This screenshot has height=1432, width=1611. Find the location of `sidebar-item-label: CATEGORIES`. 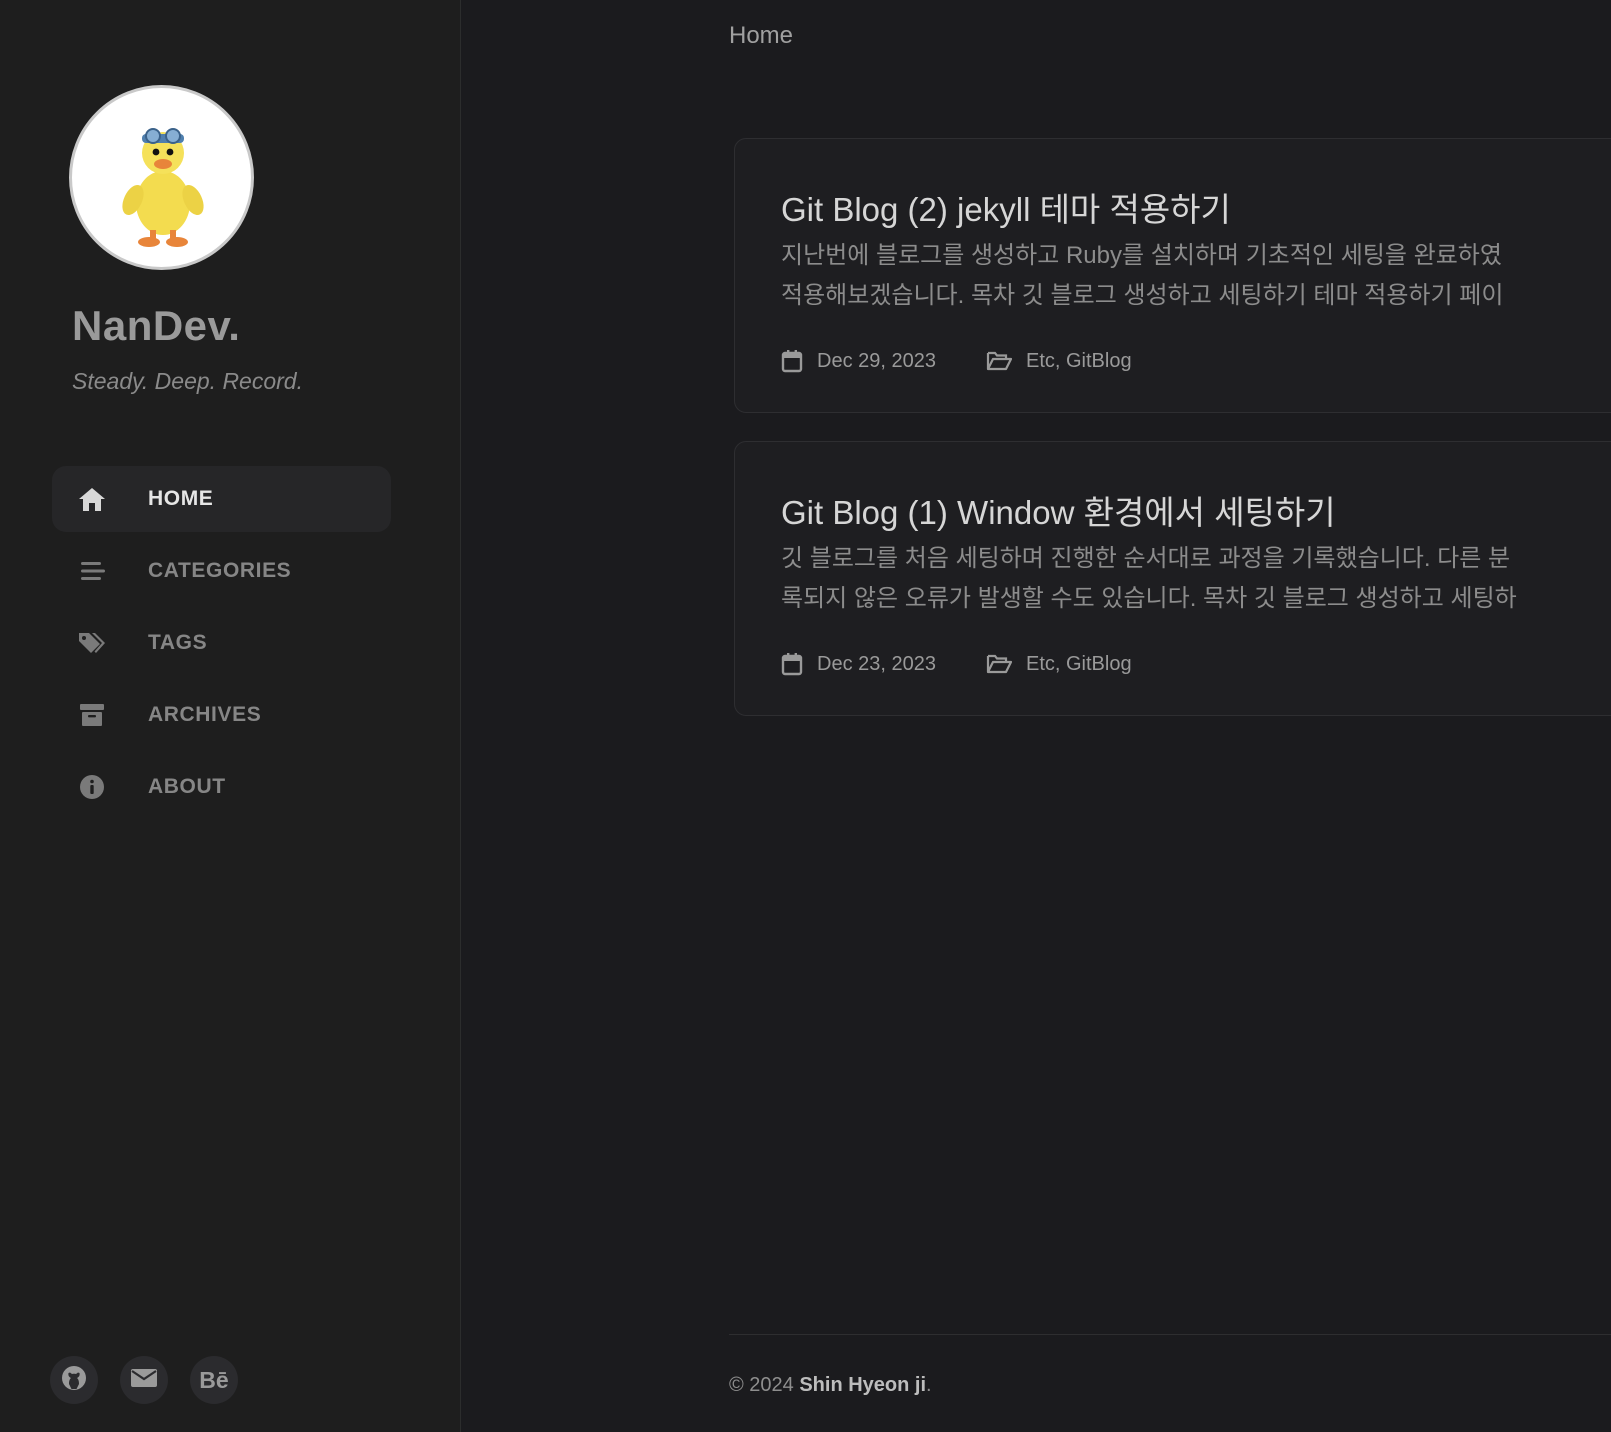

sidebar-item-label: CATEGORIES is located at coordinates (220, 570).